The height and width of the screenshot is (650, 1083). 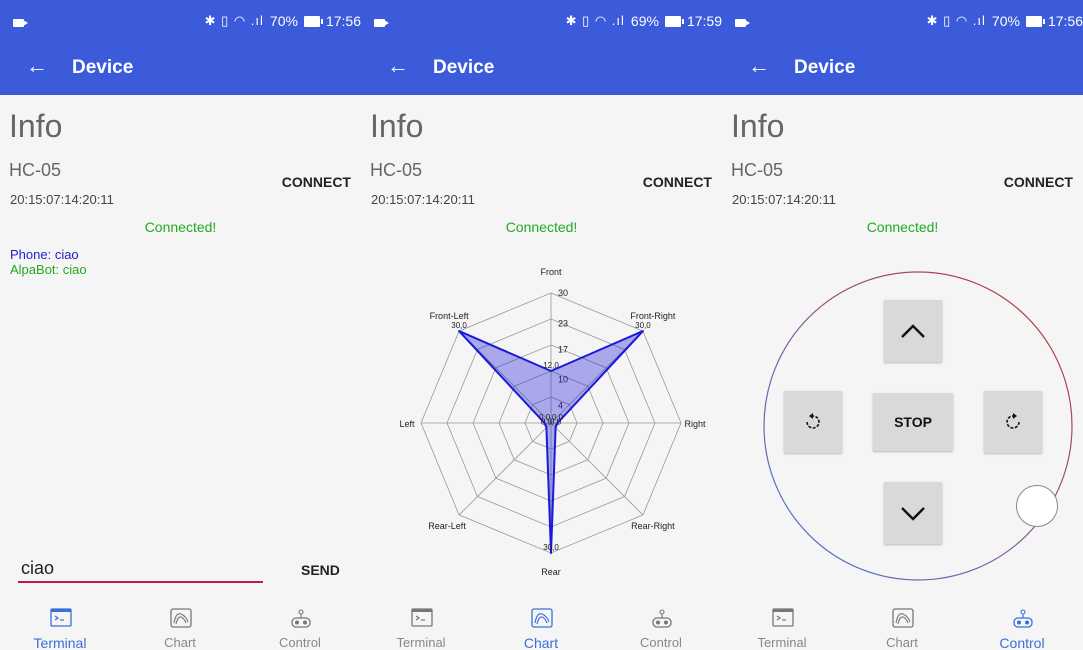 What do you see at coordinates (1037, 506) in the screenshot?
I see `joystick-knob` at bounding box center [1037, 506].